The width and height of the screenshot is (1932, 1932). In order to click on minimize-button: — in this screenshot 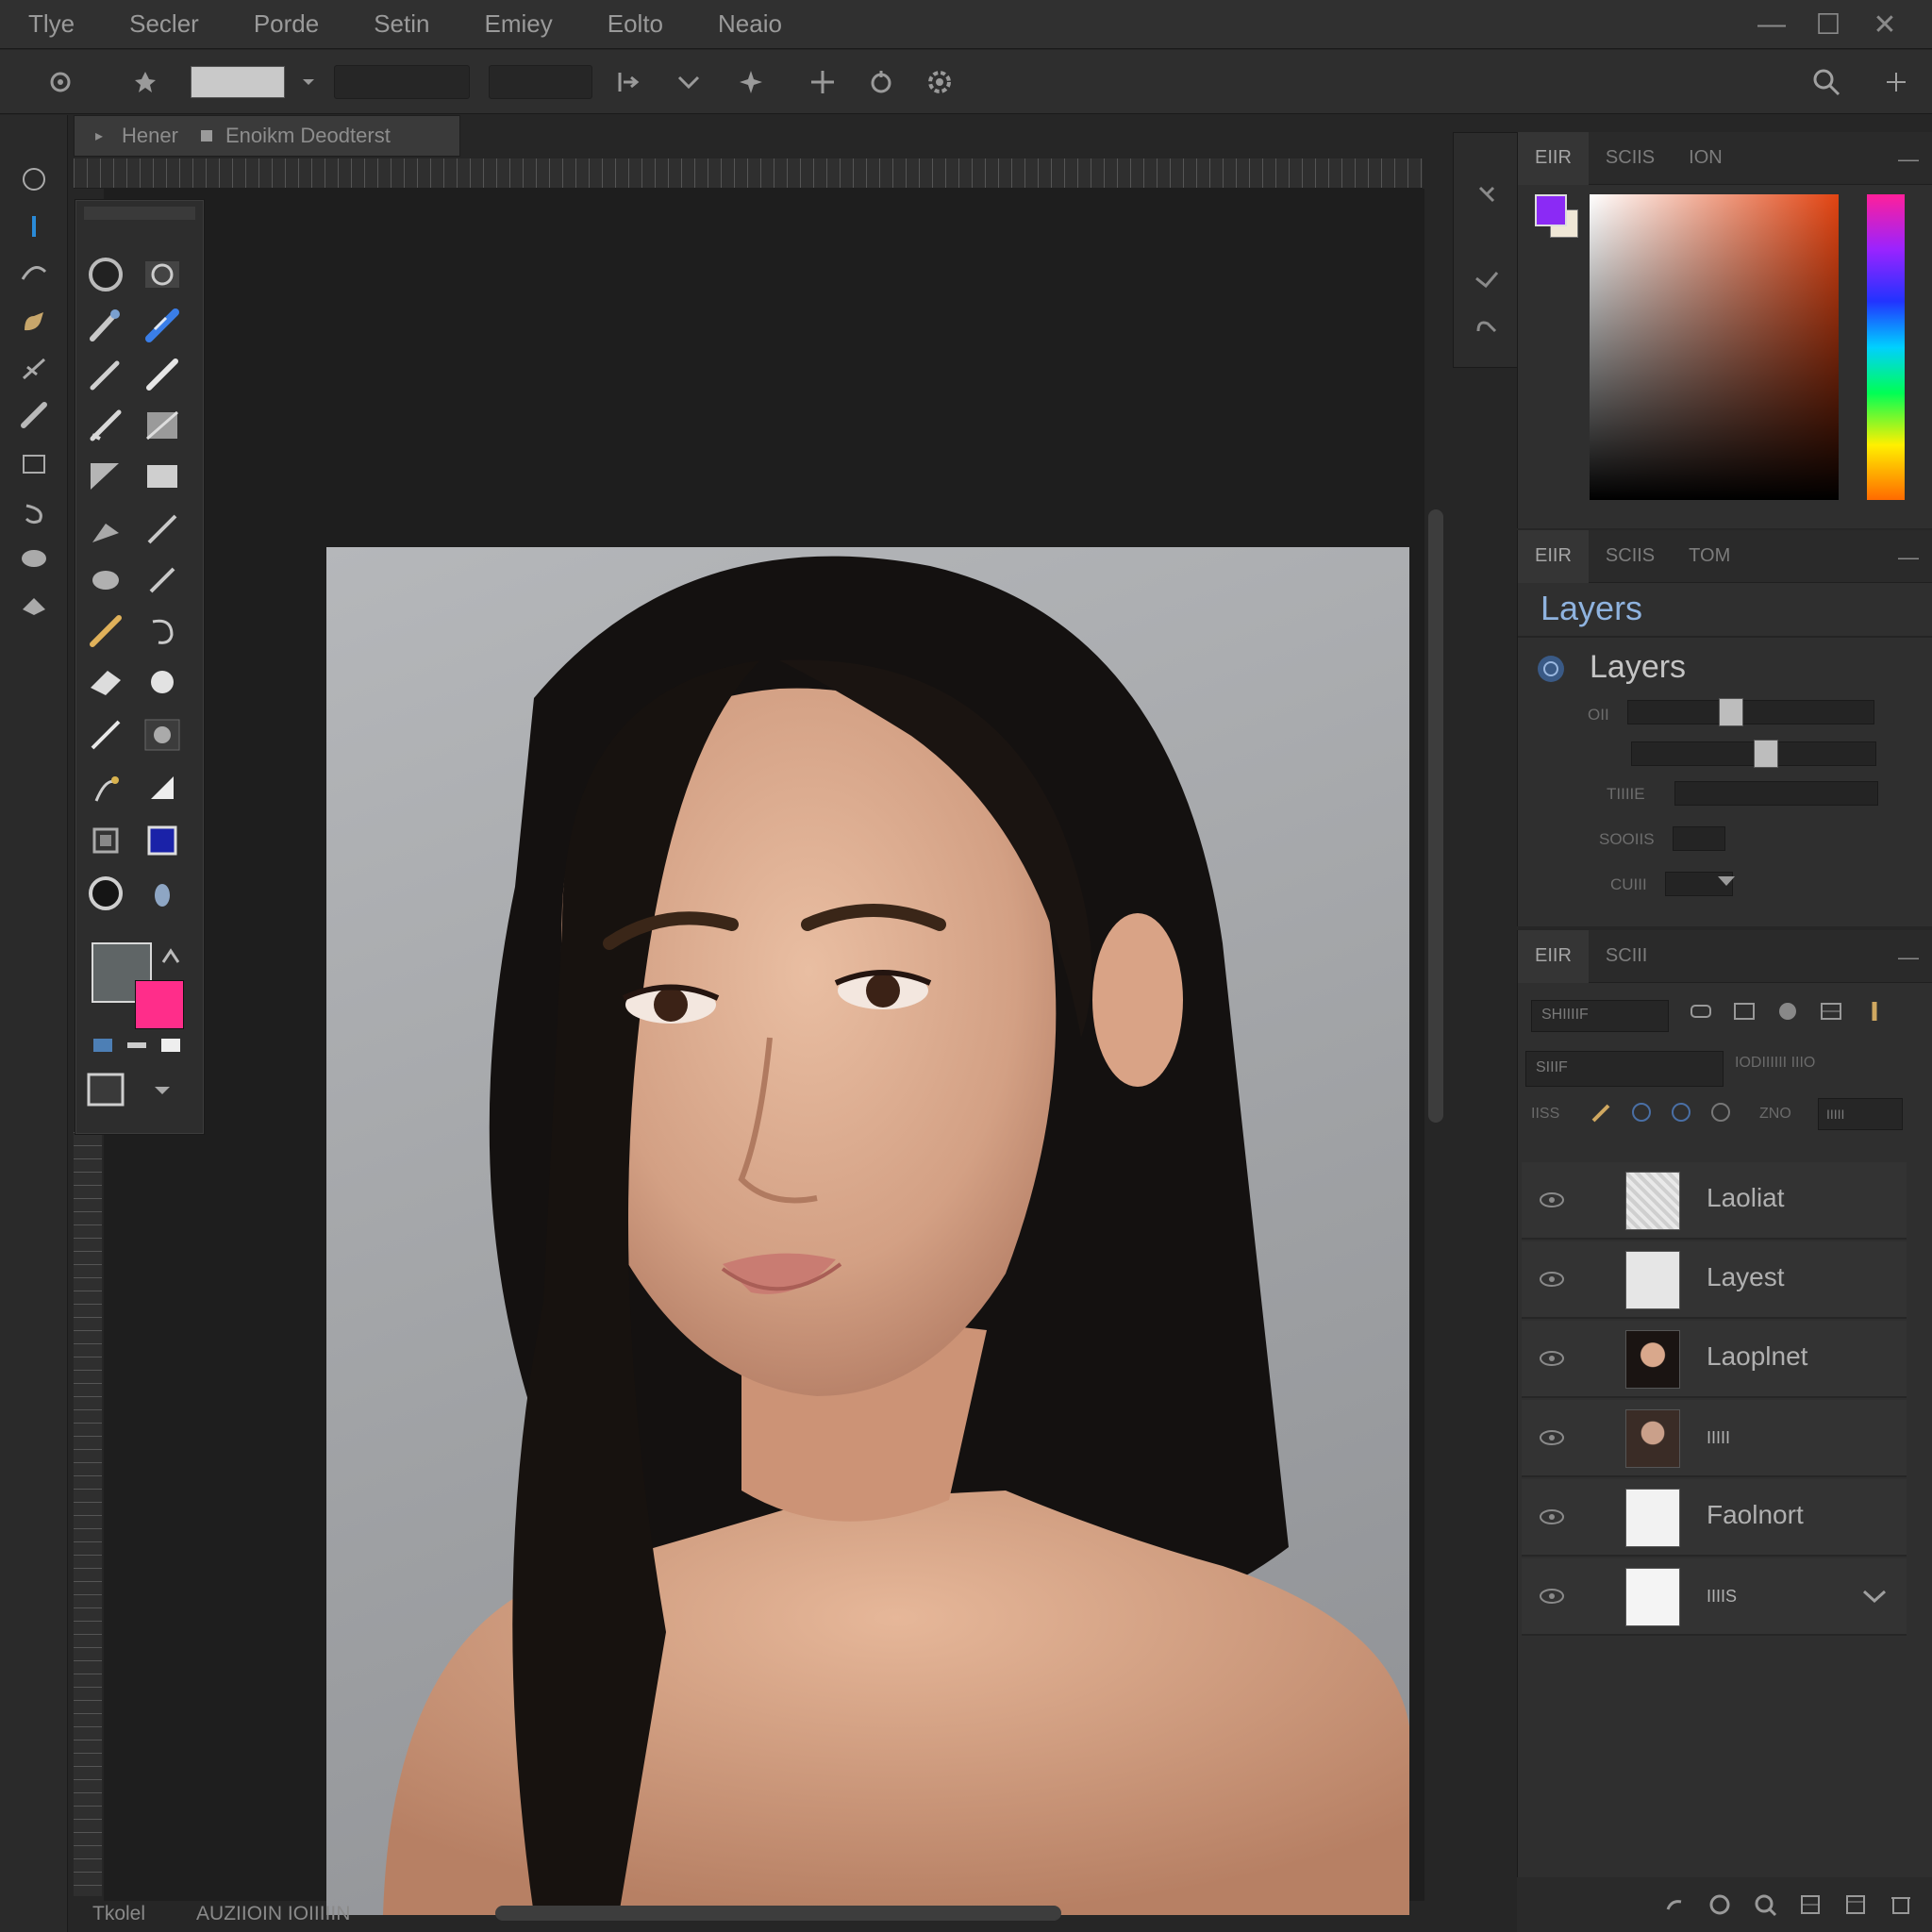, I will do `click(1772, 24)`.